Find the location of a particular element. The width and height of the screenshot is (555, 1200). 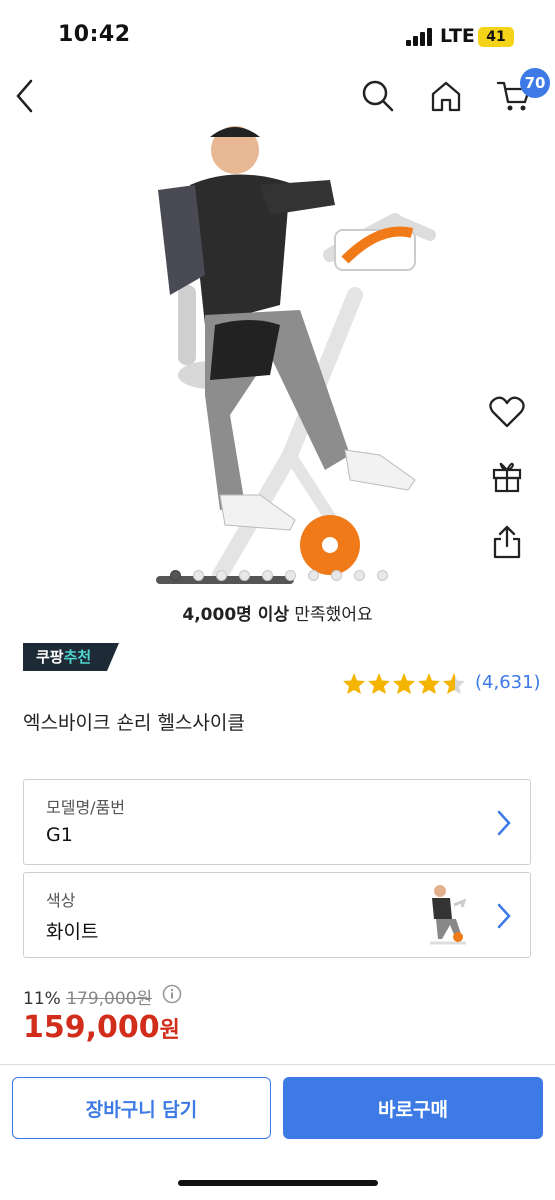

share-button is located at coordinates (507, 542).